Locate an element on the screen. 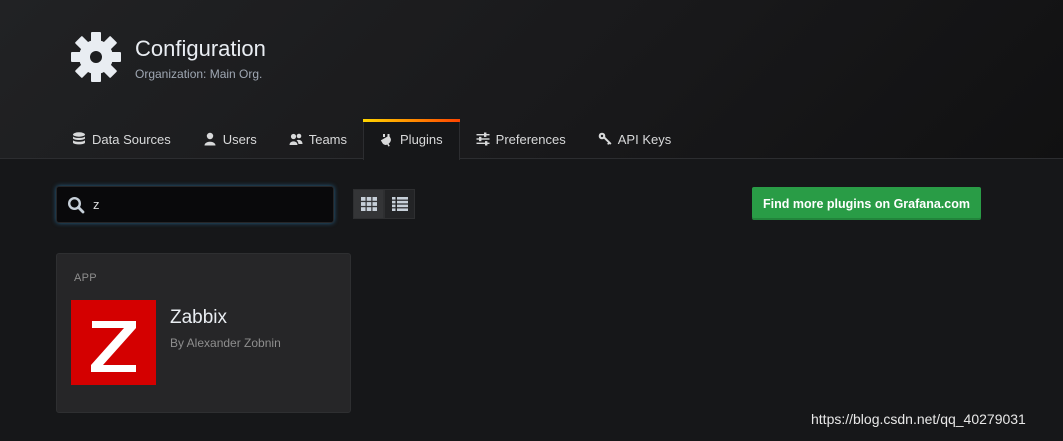  plugin-type-label: APP is located at coordinates (85, 278).